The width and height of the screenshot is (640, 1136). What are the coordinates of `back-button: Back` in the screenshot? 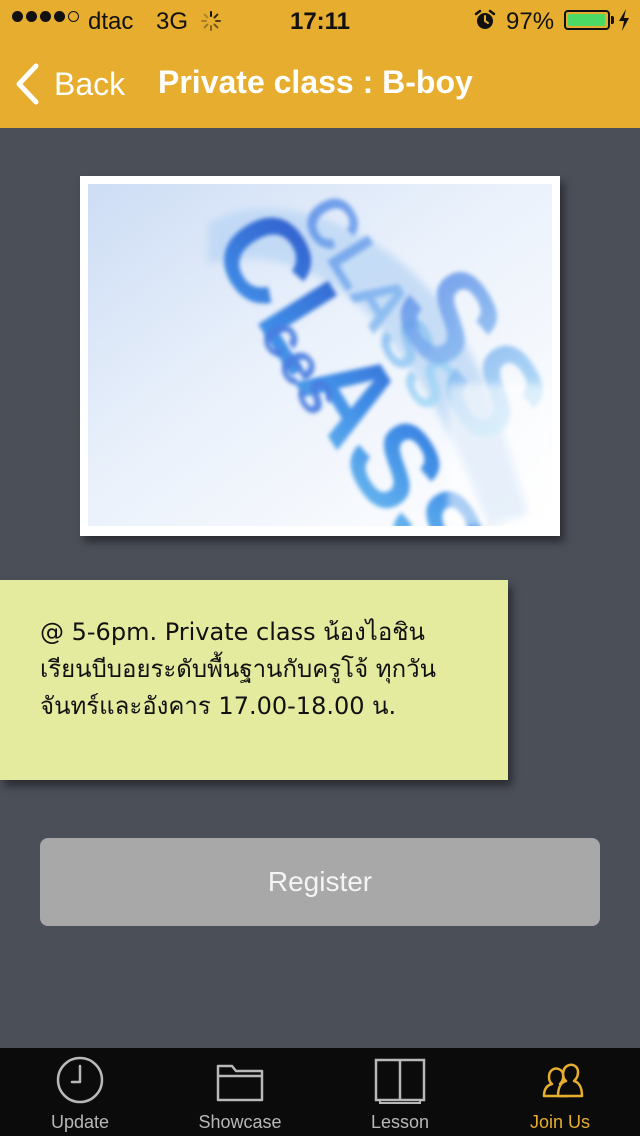 It's located at (69, 84).